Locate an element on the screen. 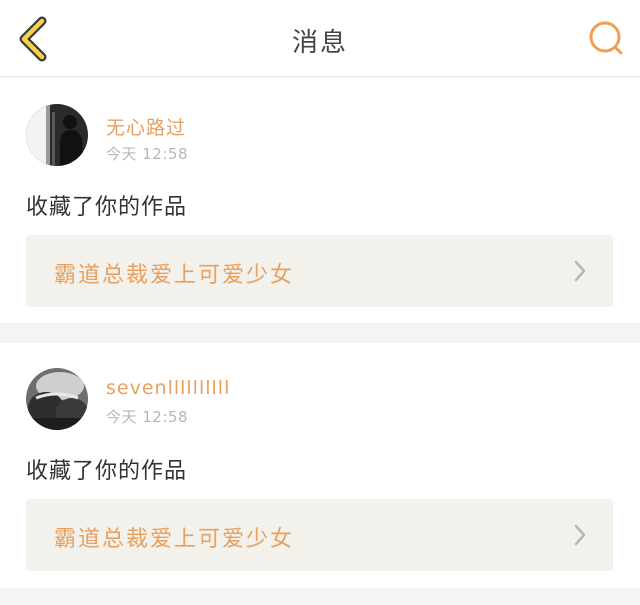  page-title: 消息 is located at coordinates (319, 43).